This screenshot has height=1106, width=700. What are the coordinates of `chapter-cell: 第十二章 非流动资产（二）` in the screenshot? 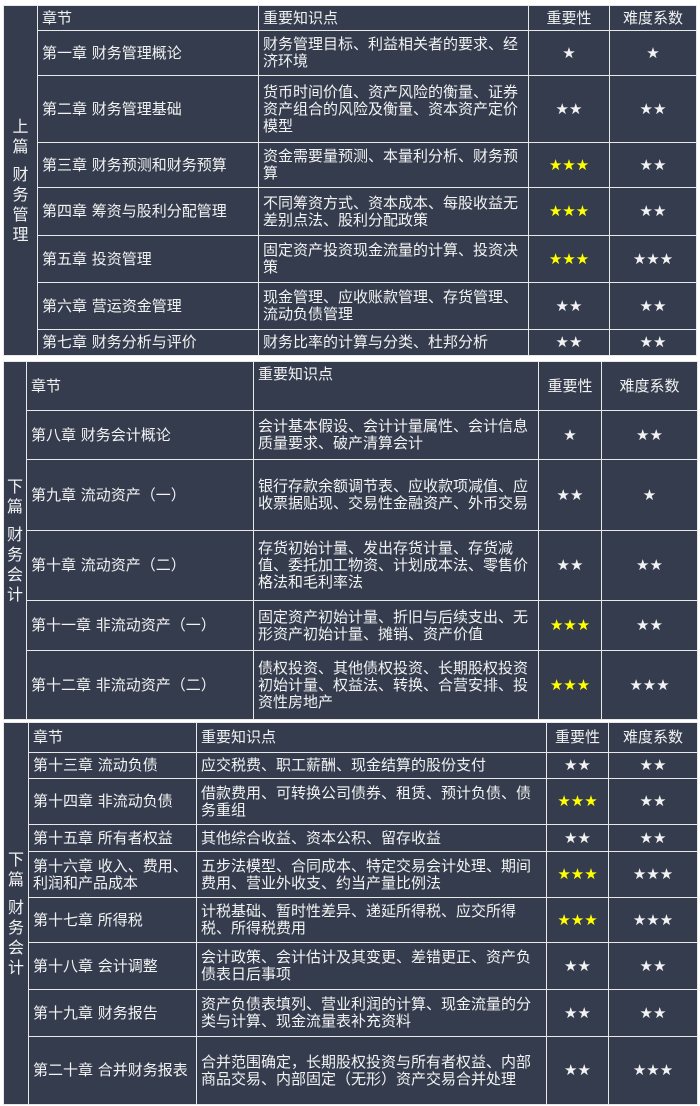 It's located at (140, 685).